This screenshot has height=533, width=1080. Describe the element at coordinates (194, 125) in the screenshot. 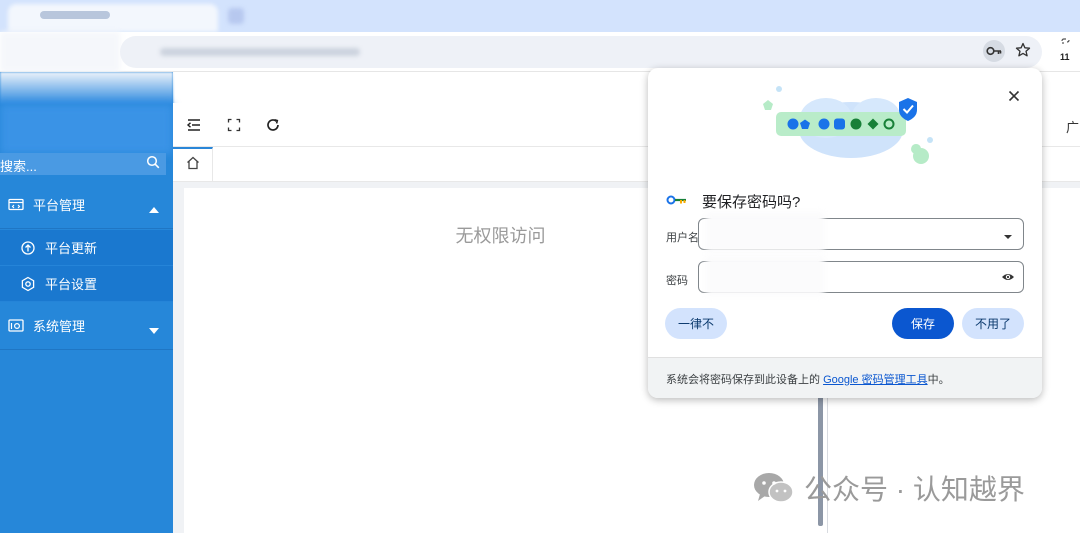

I see `collapse-menu-icon` at that location.